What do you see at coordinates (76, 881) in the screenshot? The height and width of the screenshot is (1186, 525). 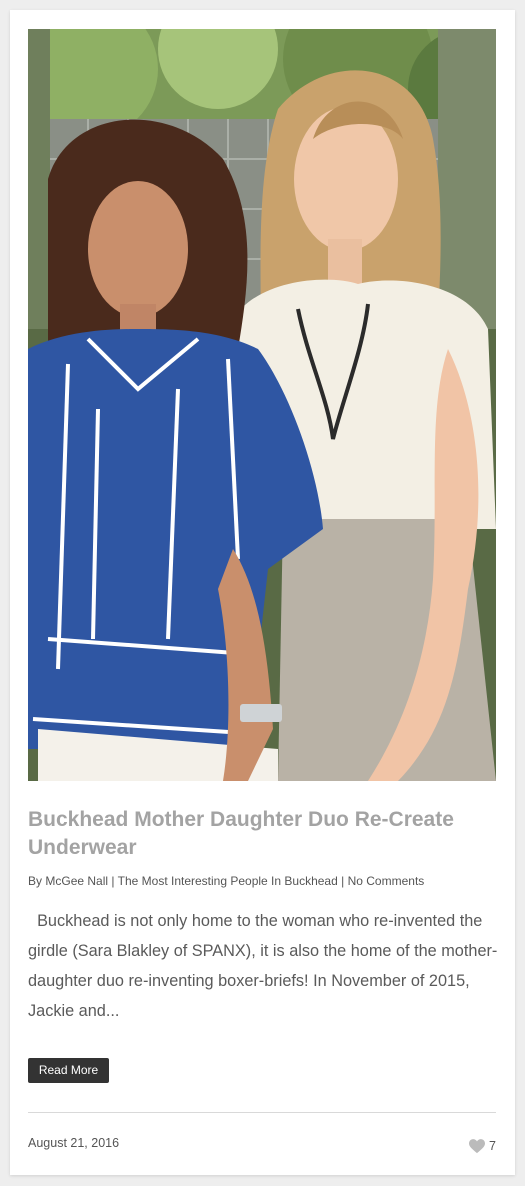 I see `author-link: McGee Nall` at bounding box center [76, 881].